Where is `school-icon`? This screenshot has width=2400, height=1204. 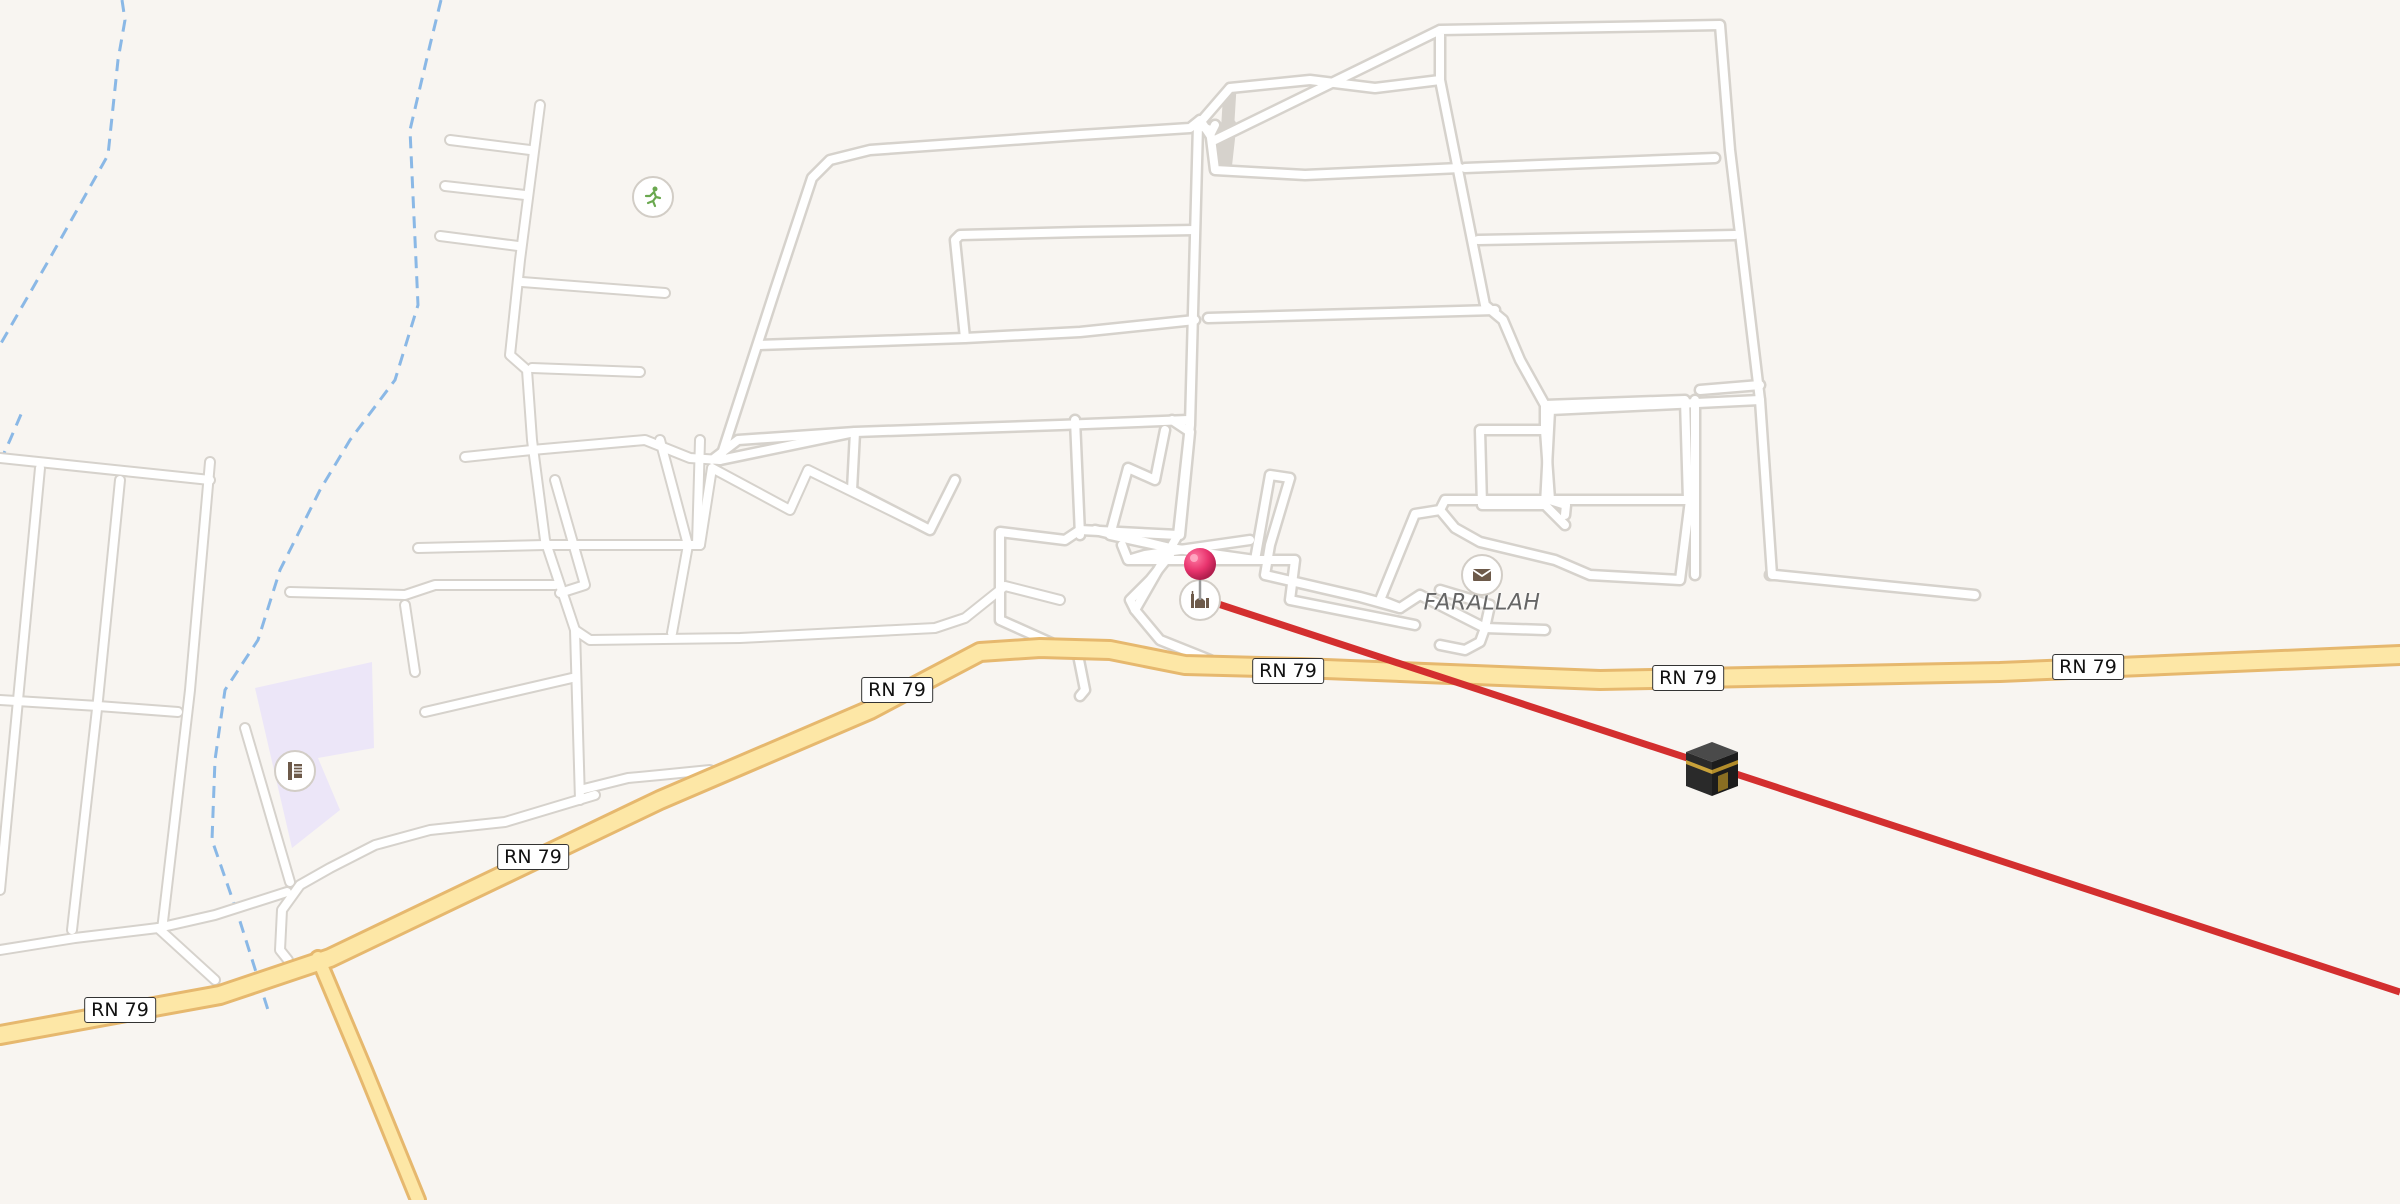
school-icon is located at coordinates (295, 771).